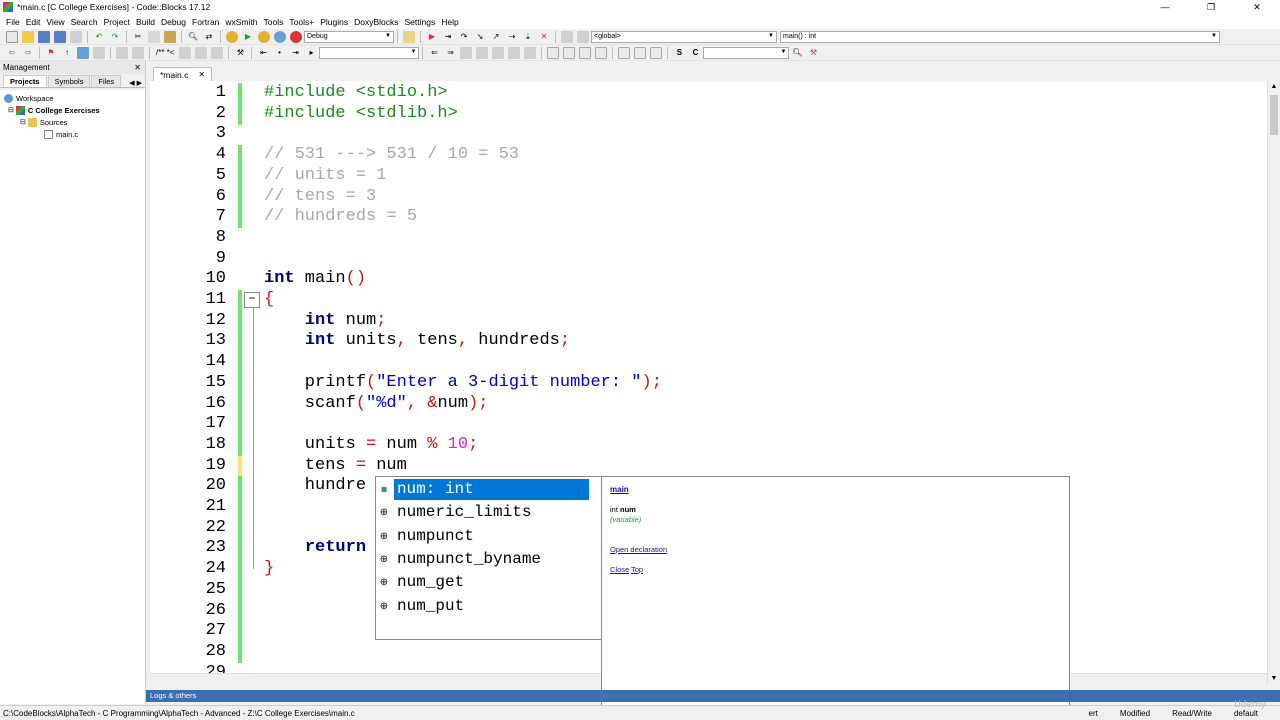 This screenshot has height=720, width=1280. What do you see at coordinates (174, 22) in the screenshot?
I see `menu-debug: Debug` at bounding box center [174, 22].